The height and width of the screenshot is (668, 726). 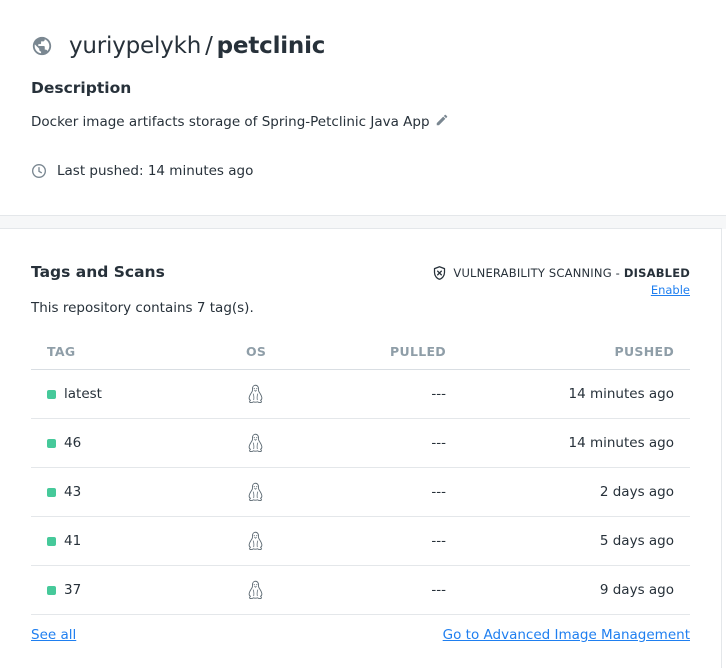 What do you see at coordinates (391, 351) in the screenshot?
I see `column-header-pulled: PULLED` at bounding box center [391, 351].